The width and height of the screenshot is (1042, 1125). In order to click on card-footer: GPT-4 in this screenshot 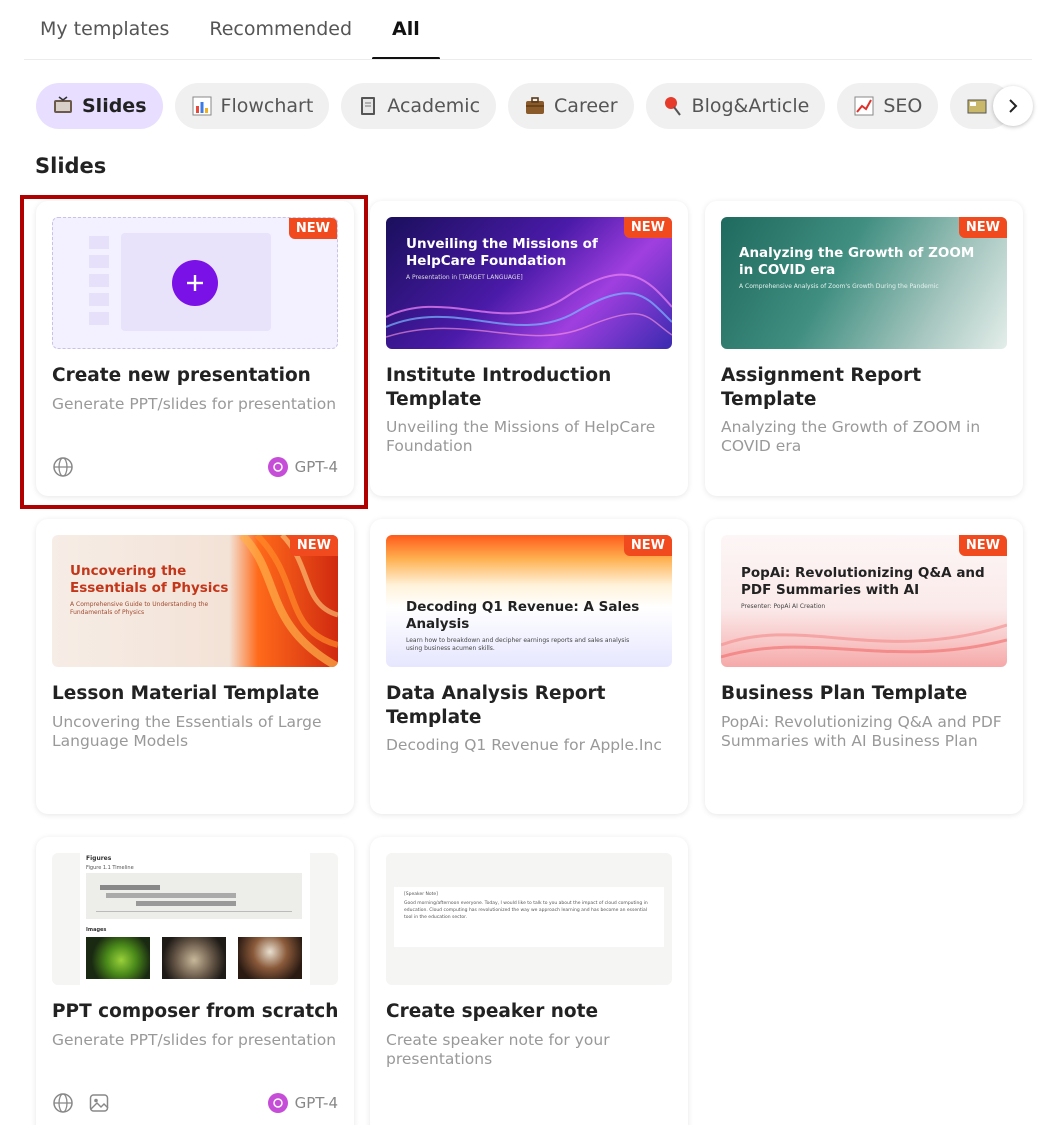, I will do `click(195, 1103)`.